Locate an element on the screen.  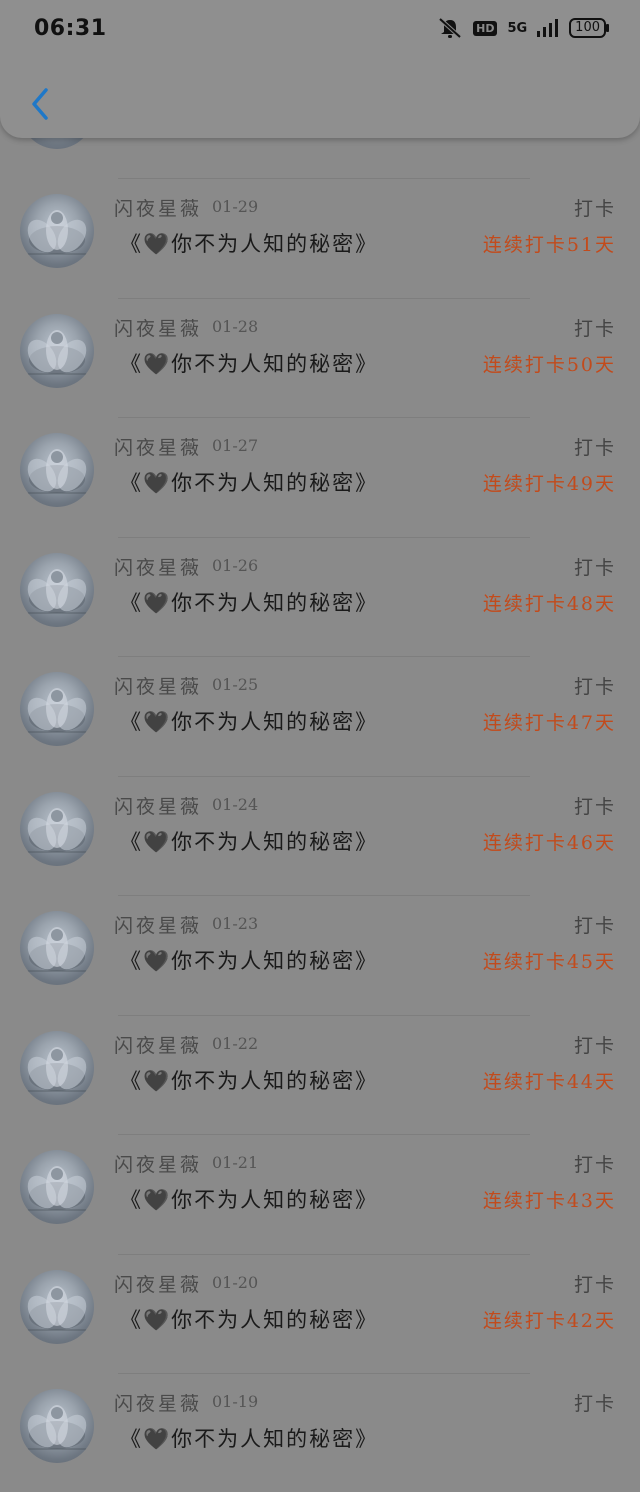
list-item: 闪夜星薇 01-24 《🖤你不为人知的秘密》 打卡 连续打卡46天 is located at coordinates (320, 835).